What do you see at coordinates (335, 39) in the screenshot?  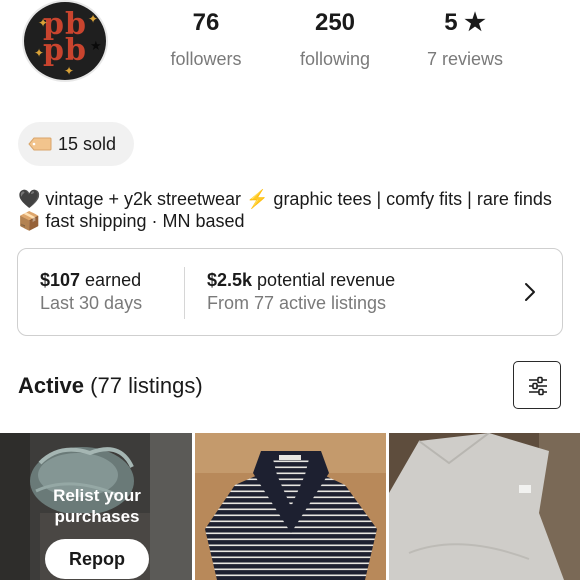 I see `following-stat: 250 following` at bounding box center [335, 39].